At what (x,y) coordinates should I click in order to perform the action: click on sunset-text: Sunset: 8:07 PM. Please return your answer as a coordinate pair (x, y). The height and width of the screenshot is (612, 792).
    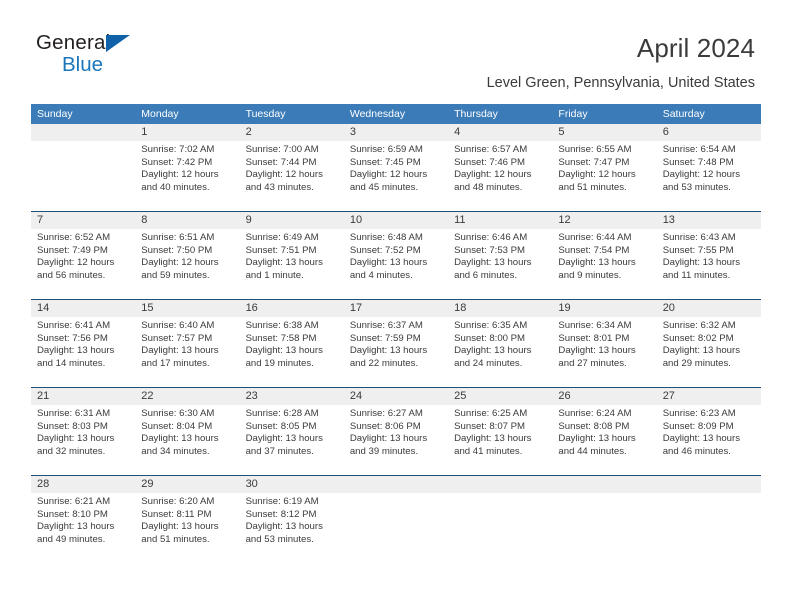
    Looking at the image, I should click on (490, 426).